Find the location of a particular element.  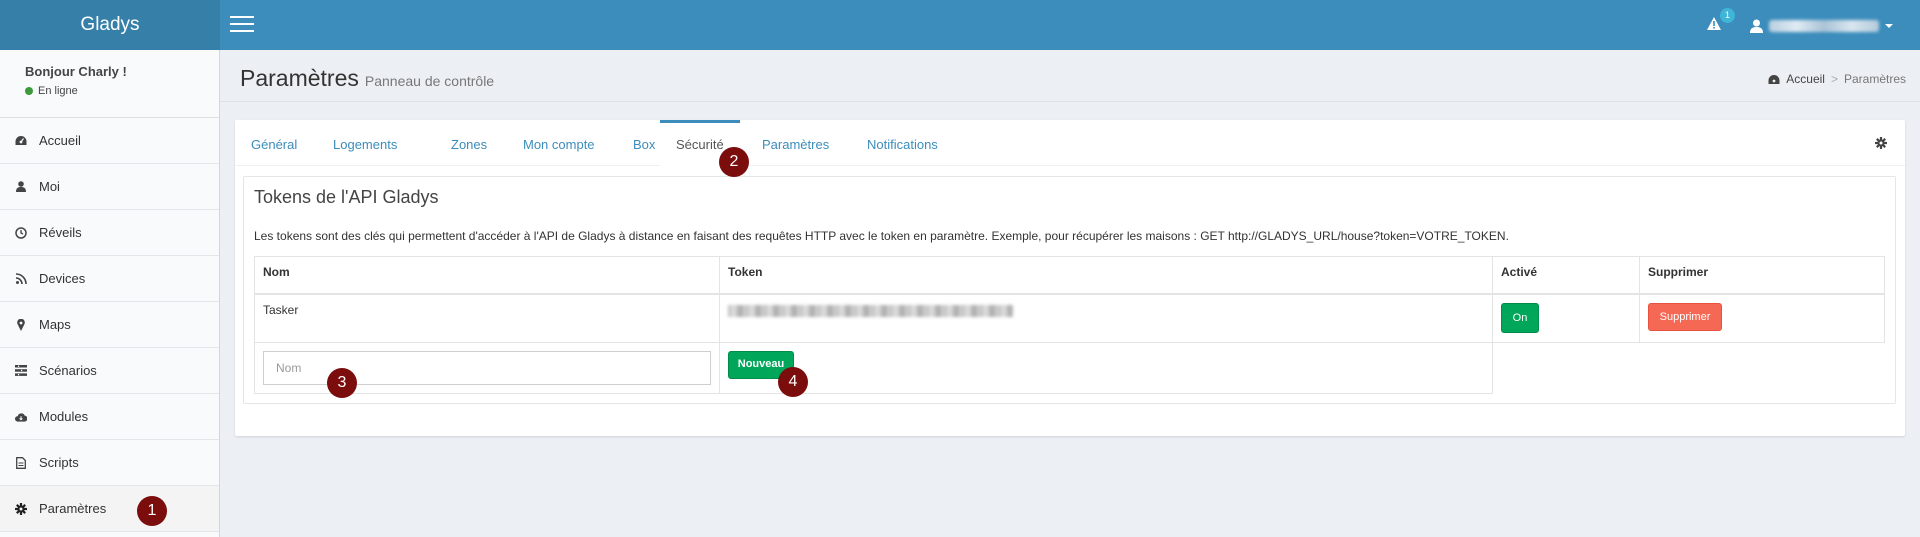

new-token-row: Nouveau is located at coordinates (1069, 368).